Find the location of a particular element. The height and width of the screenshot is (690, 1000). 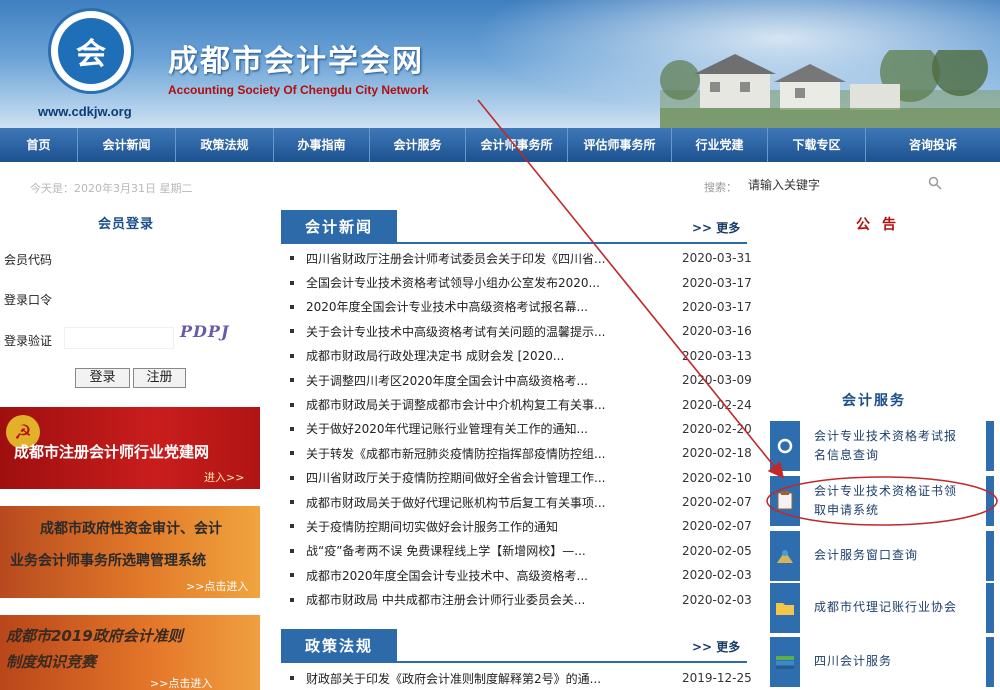

news-date: 2020-02-05 is located at coordinates (717, 550).